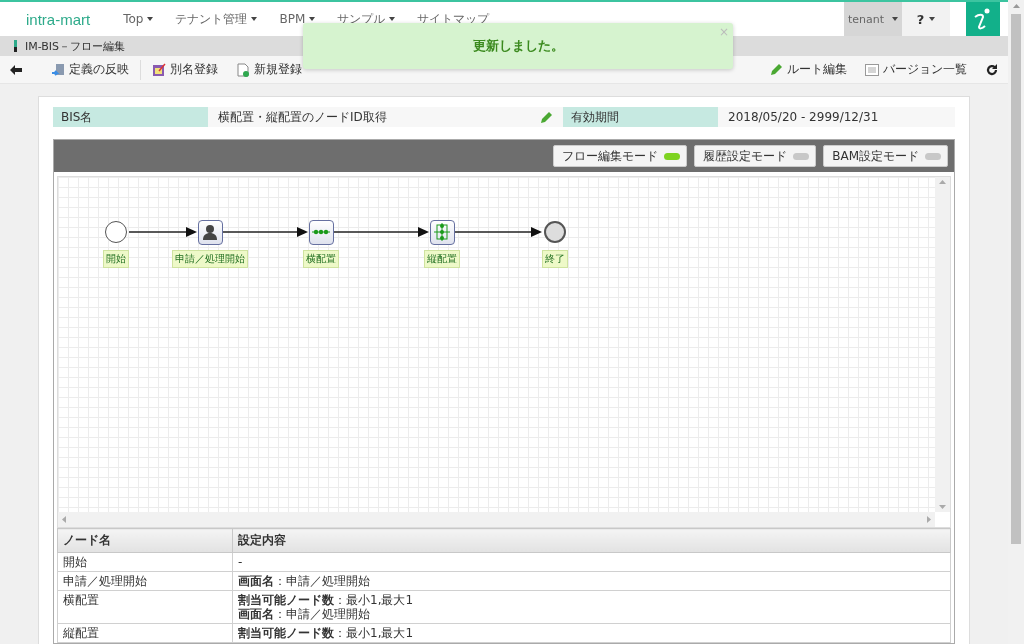 The width and height of the screenshot is (1024, 644). Describe the element at coordinates (15, 46) in the screenshot. I see `title-marker-icon` at that location.